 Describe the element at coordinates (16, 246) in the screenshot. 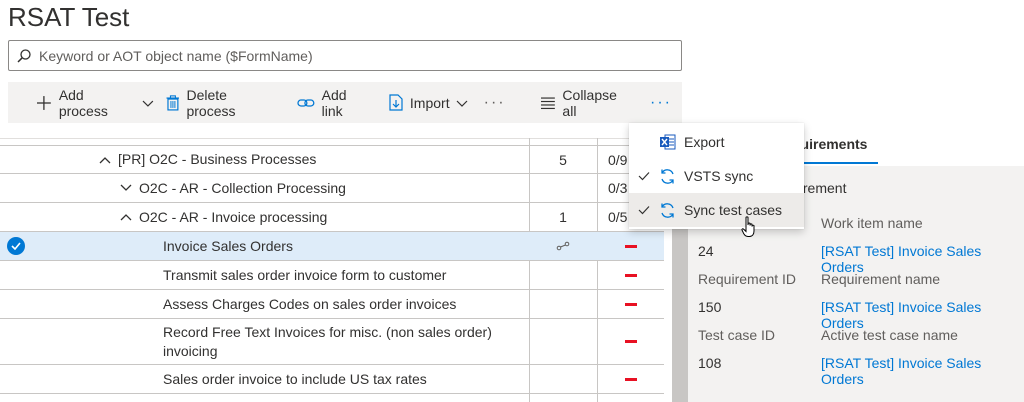

I see `selected-check-icon` at that location.